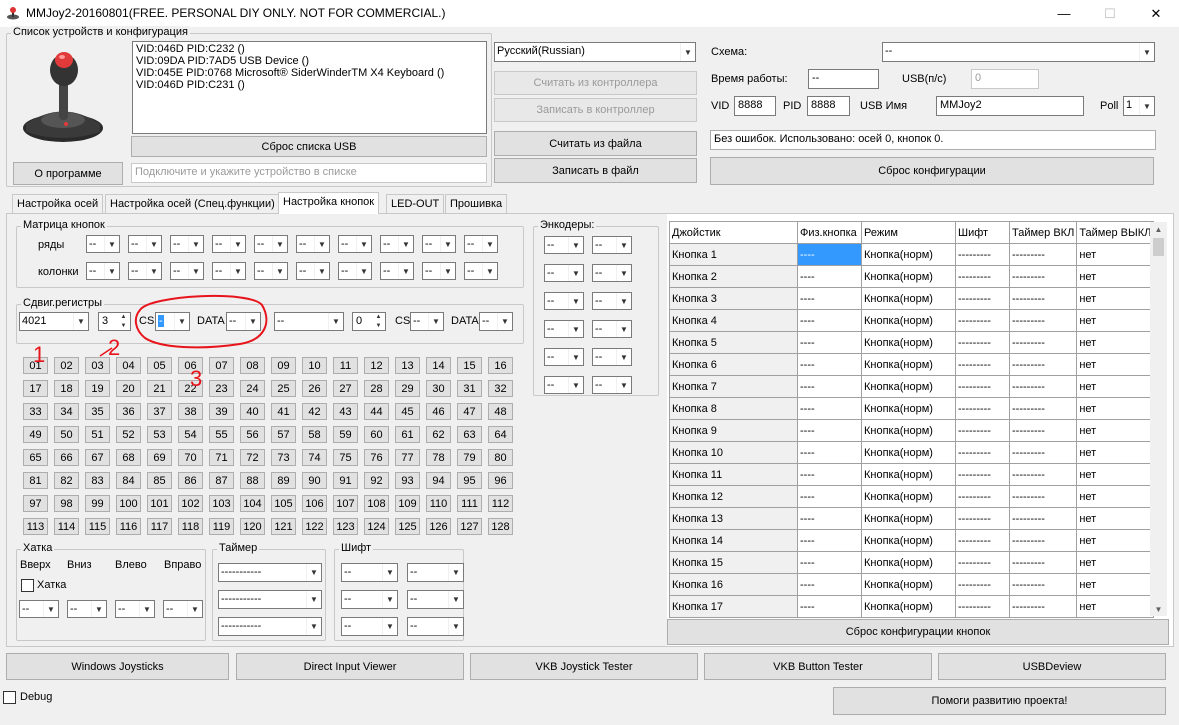  I want to click on vid-field: 8888, so click(755, 106).